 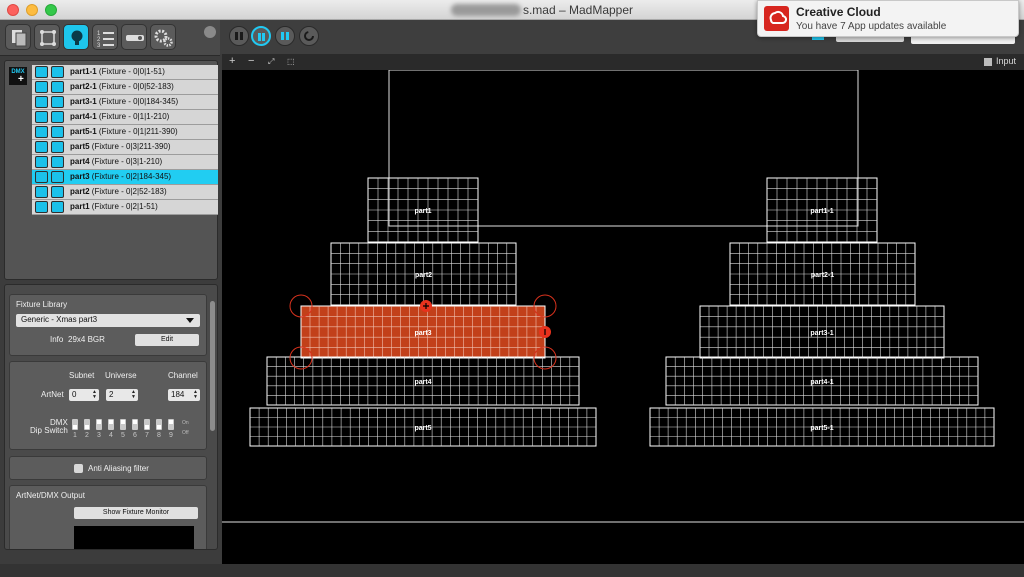 What do you see at coordinates (512, 570) in the screenshot?
I see `status-bar` at bounding box center [512, 570].